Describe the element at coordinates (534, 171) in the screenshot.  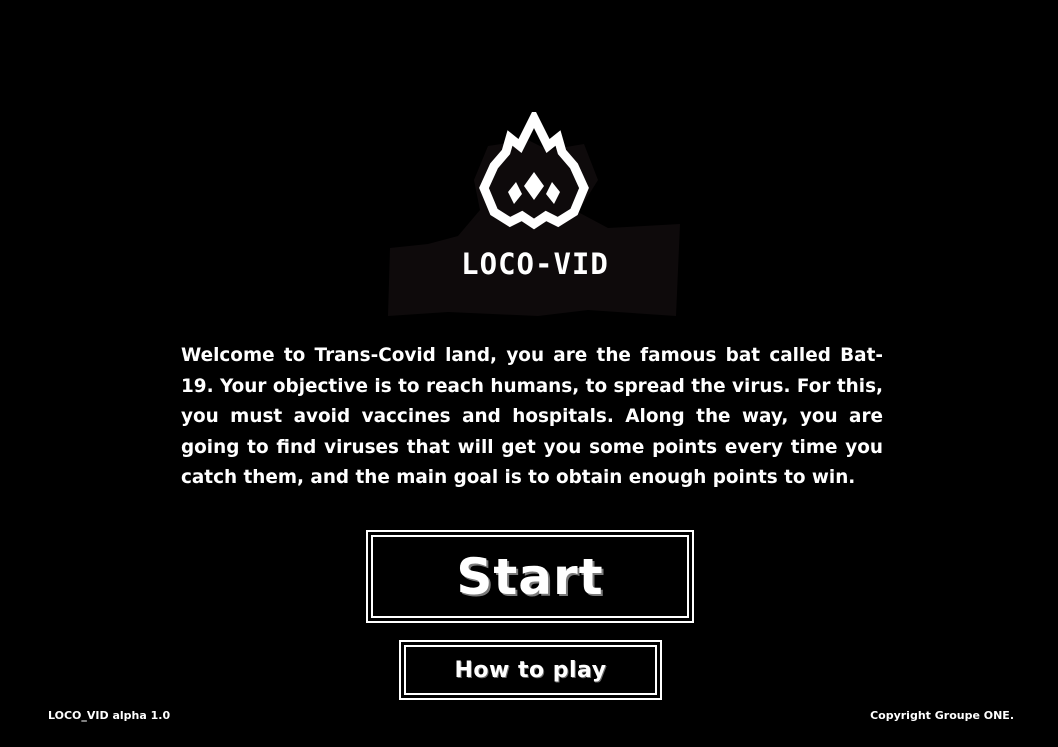
I see `flame-bat-icon` at that location.